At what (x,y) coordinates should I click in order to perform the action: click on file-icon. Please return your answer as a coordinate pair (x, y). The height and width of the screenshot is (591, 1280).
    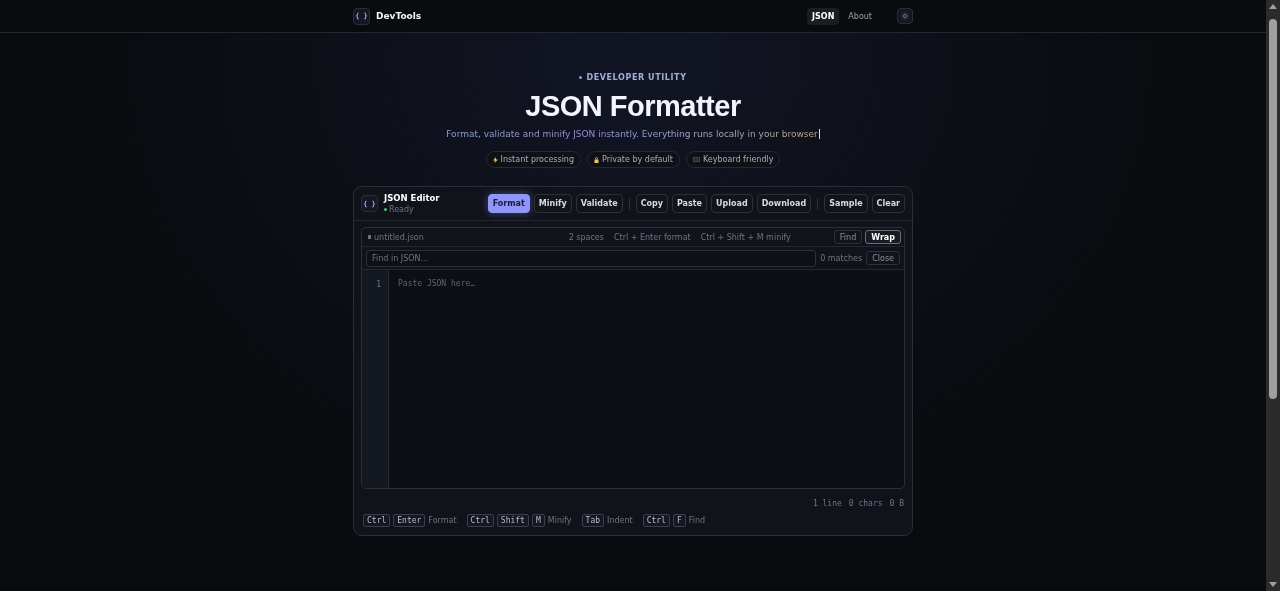
    Looking at the image, I should click on (369, 237).